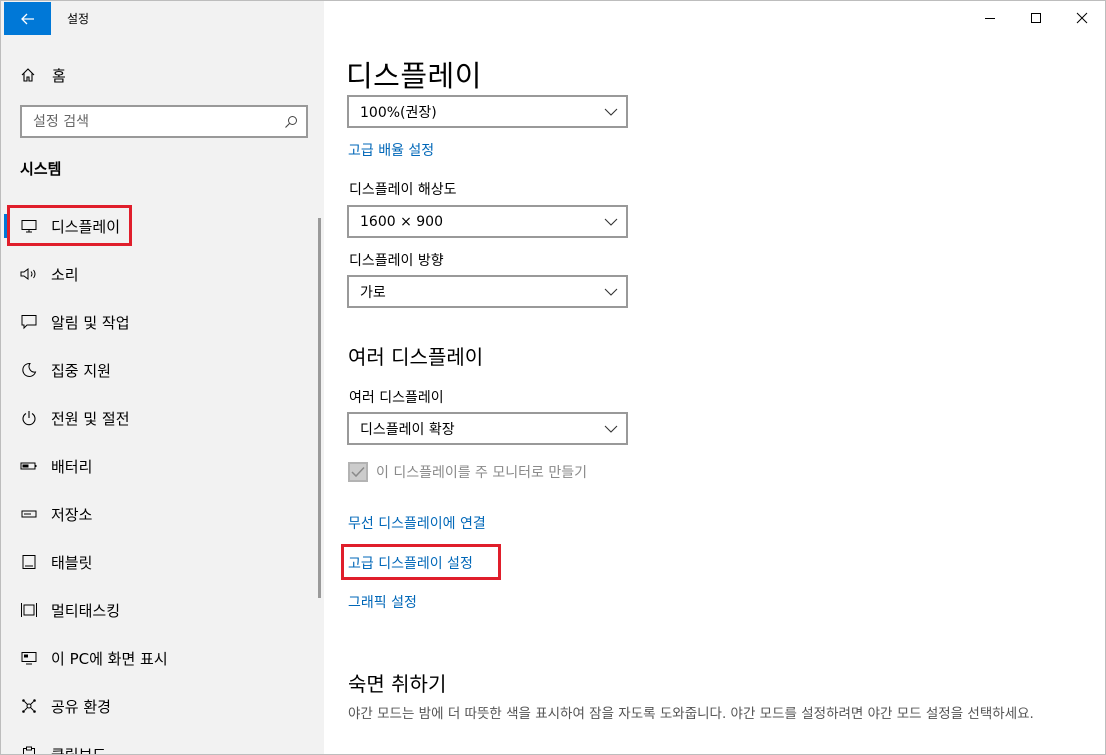 The width and height of the screenshot is (1106, 755). I want to click on page-title: 디스플레이, so click(414, 76).